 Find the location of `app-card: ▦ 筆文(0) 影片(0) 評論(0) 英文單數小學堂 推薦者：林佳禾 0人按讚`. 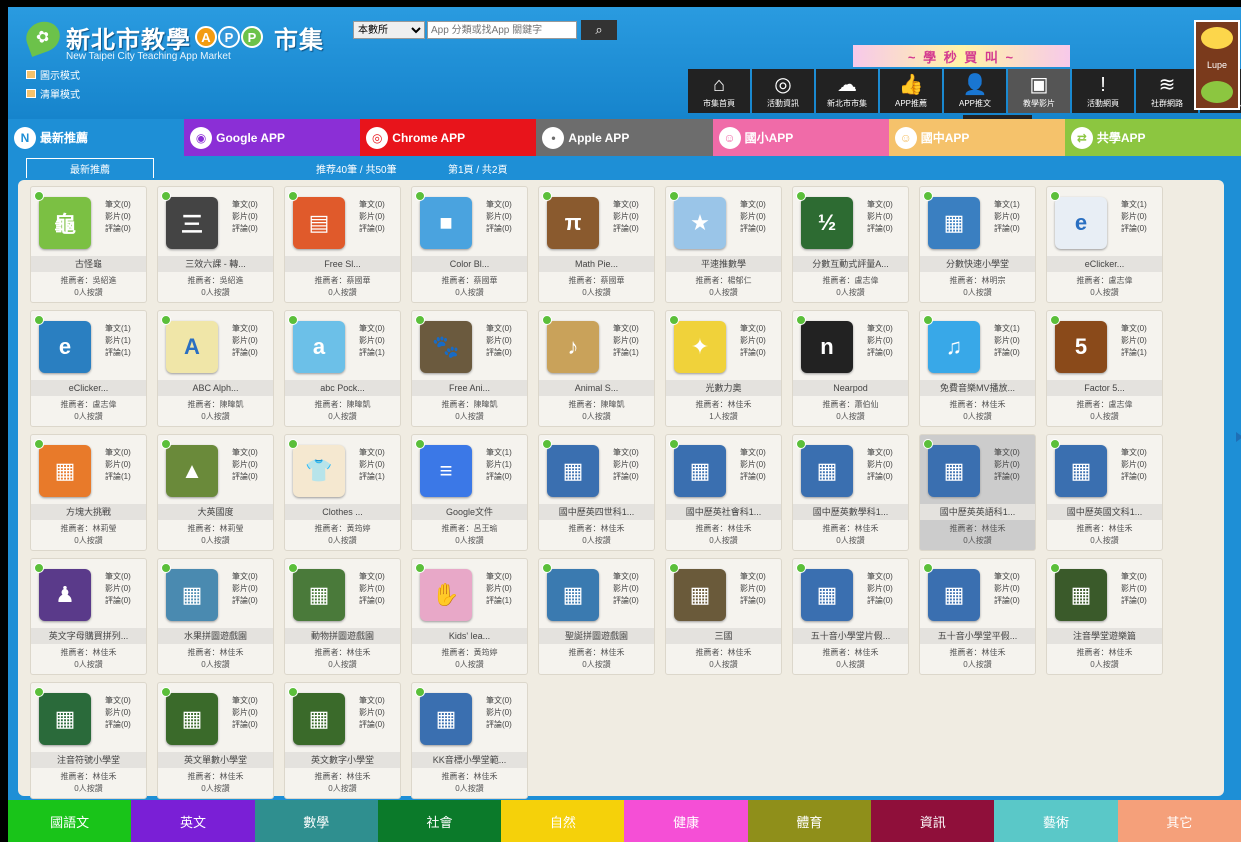

app-card: ▦ 筆文(0) 影片(0) 評論(0) 英文單數小學堂 推薦者：林佳禾 0人按讚 is located at coordinates (215, 740).